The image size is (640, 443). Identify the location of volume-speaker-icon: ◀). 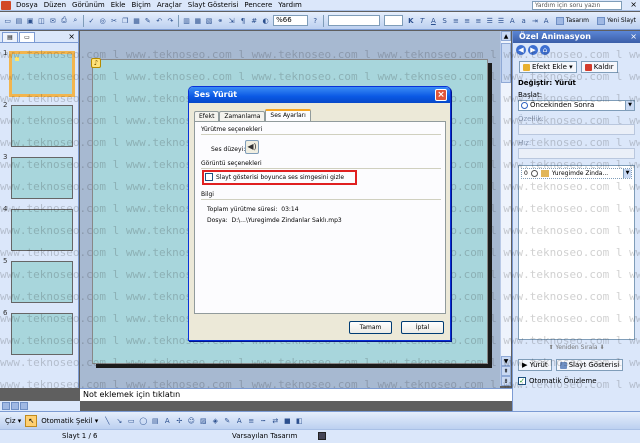
(252, 147).